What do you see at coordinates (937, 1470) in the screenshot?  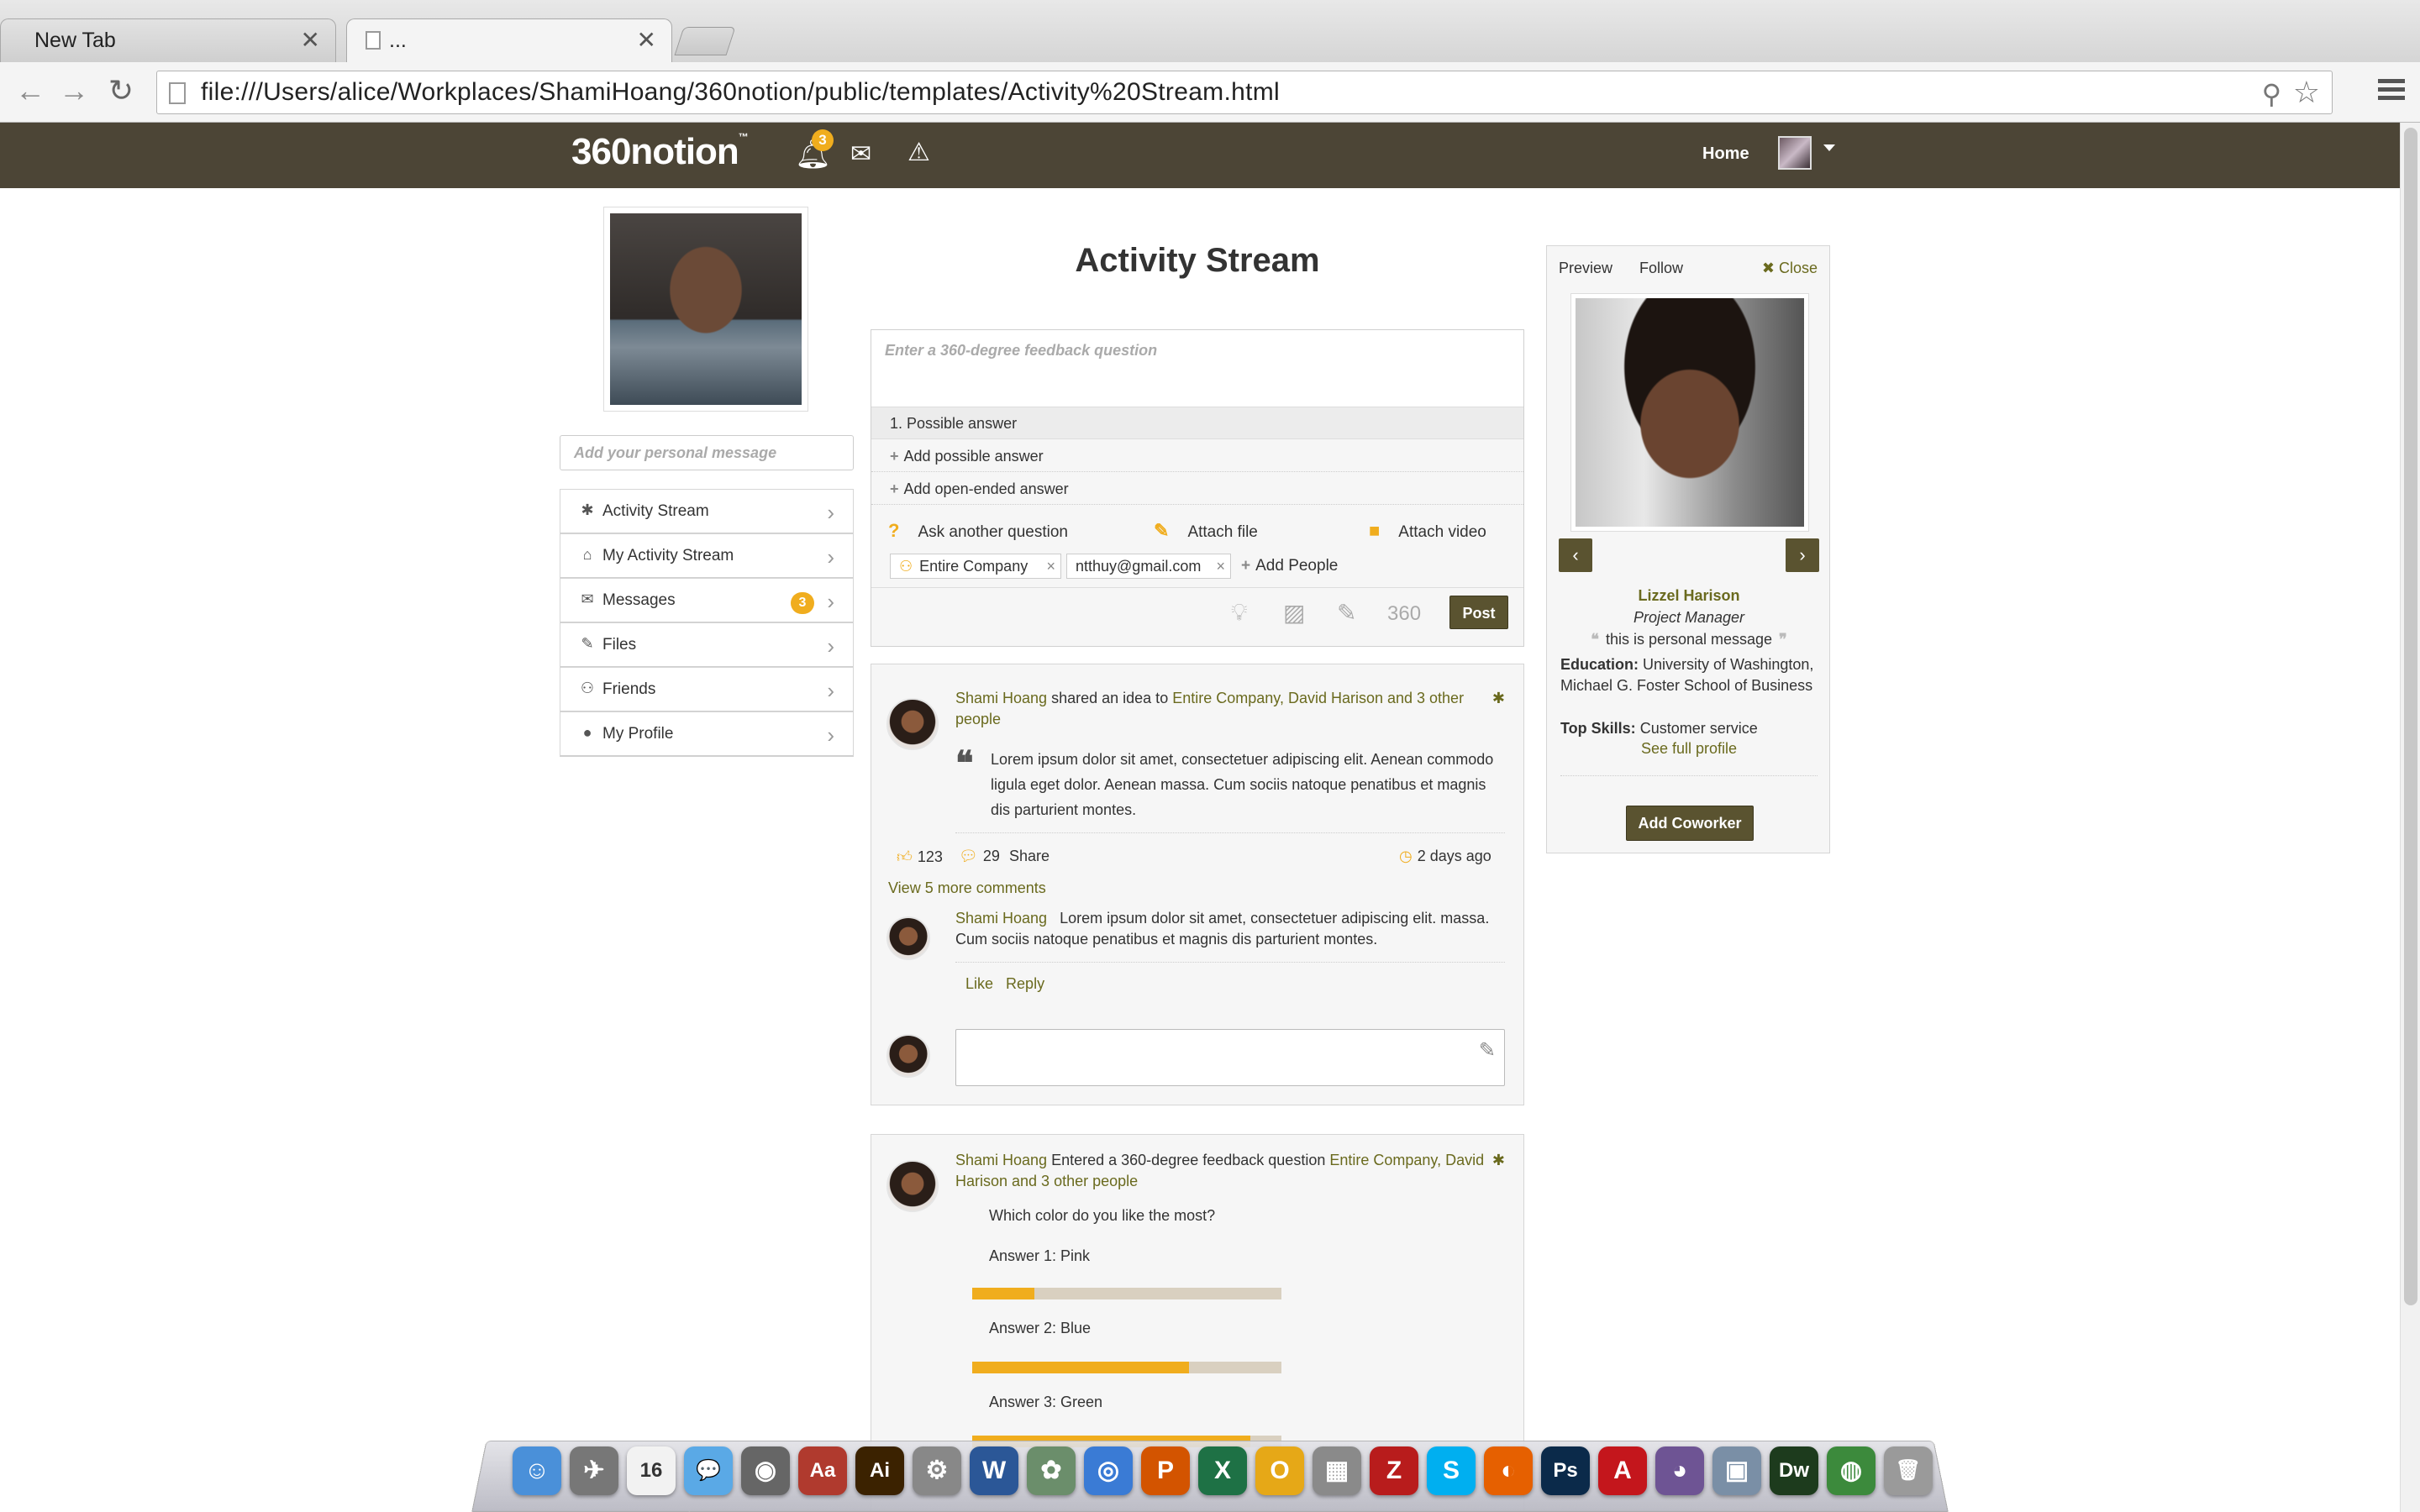 I see `system-preferences-icon: ⚙` at bounding box center [937, 1470].